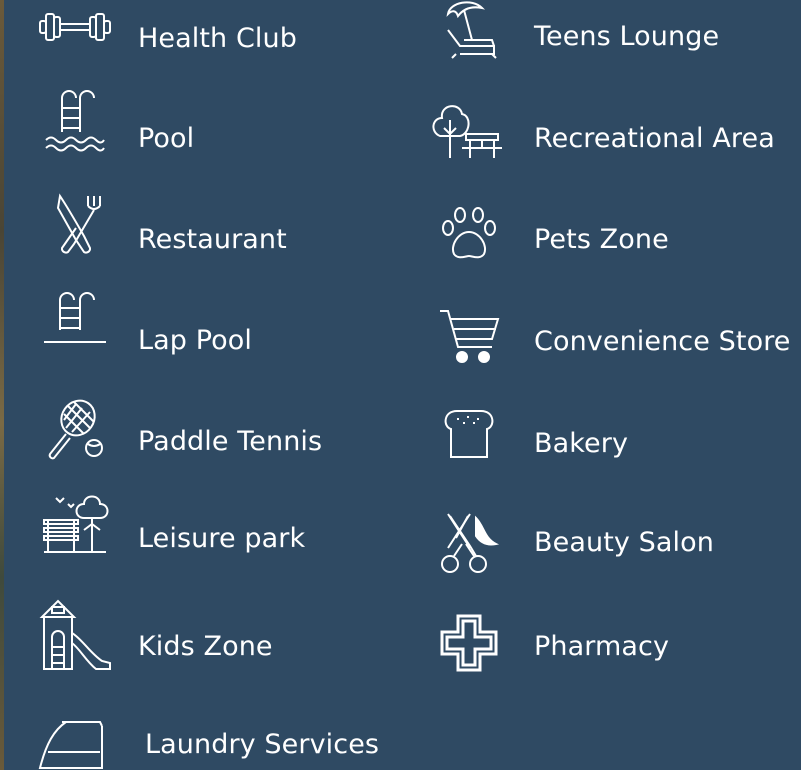 This screenshot has width=801, height=770. Describe the element at coordinates (602, 646) in the screenshot. I see `amenity-label: Pharmacy` at that location.